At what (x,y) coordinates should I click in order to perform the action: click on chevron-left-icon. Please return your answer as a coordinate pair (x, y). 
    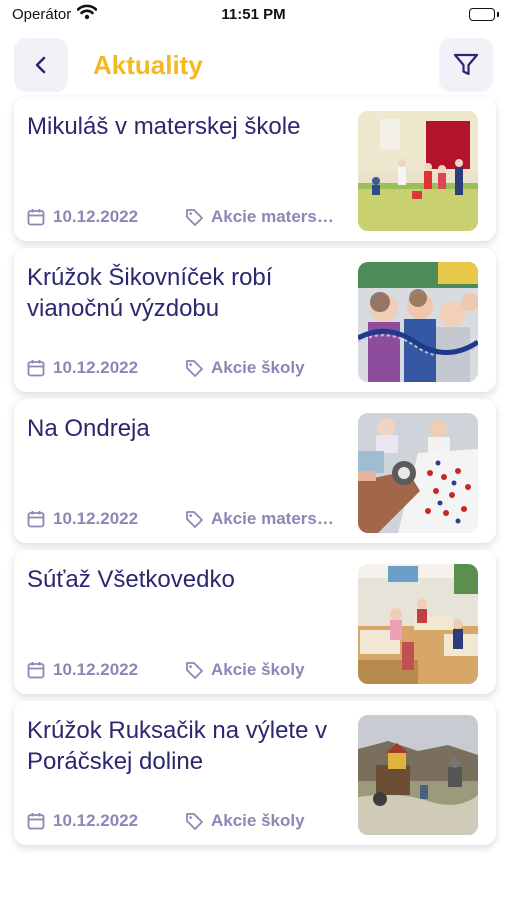
    Looking at the image, I should click on (40, 65).